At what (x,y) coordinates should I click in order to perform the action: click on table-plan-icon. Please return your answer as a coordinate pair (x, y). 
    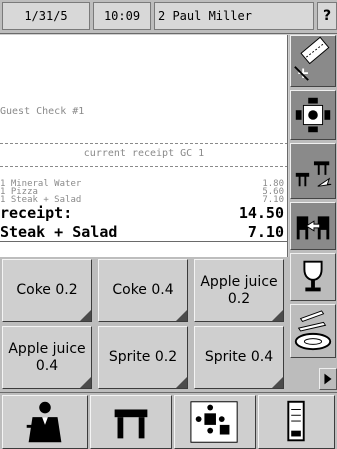
    Looking at the image, I should click on (214, 422).